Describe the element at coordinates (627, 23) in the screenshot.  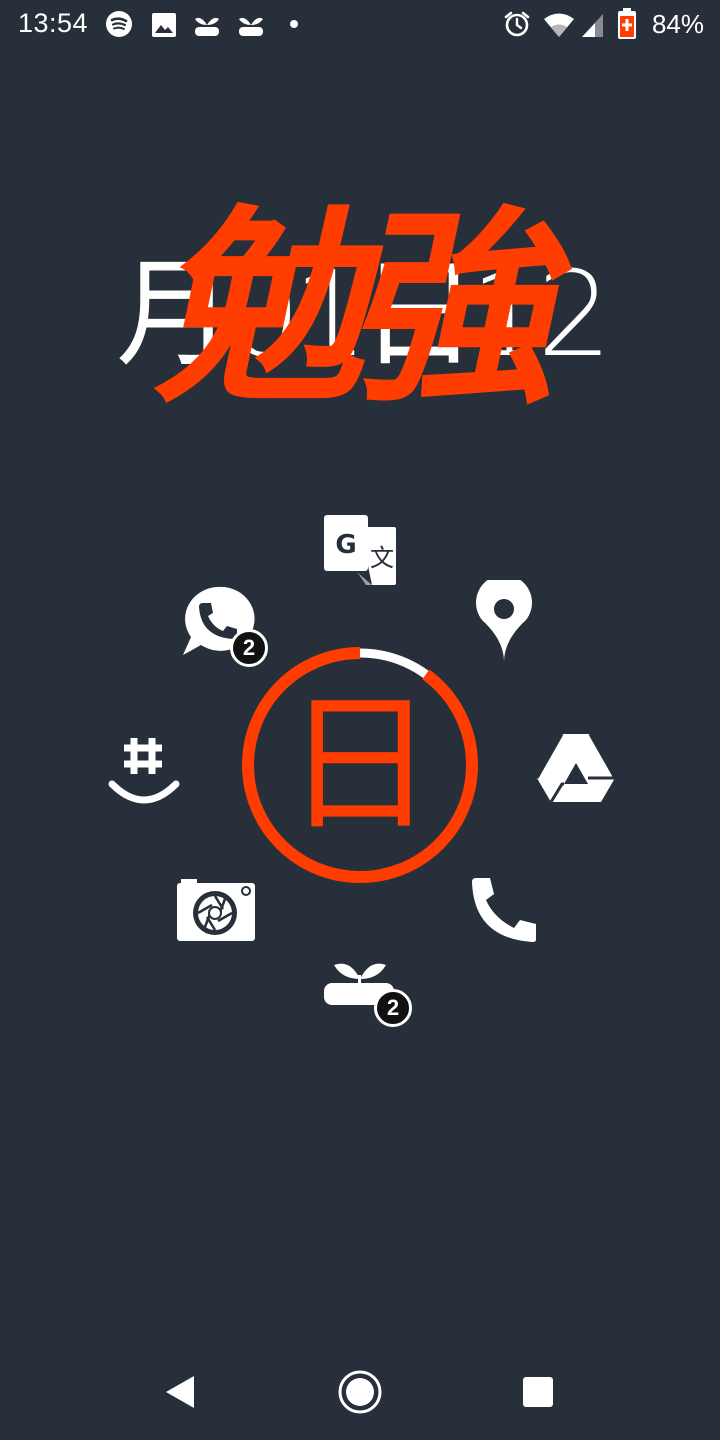
I see `battery-icon` at that location.